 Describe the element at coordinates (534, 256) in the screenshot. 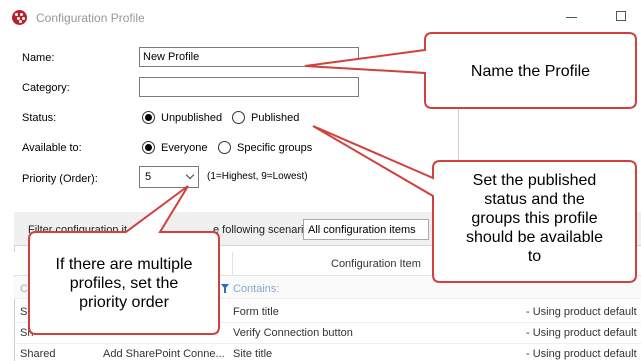

I see `callout-status-line: to` at that location.